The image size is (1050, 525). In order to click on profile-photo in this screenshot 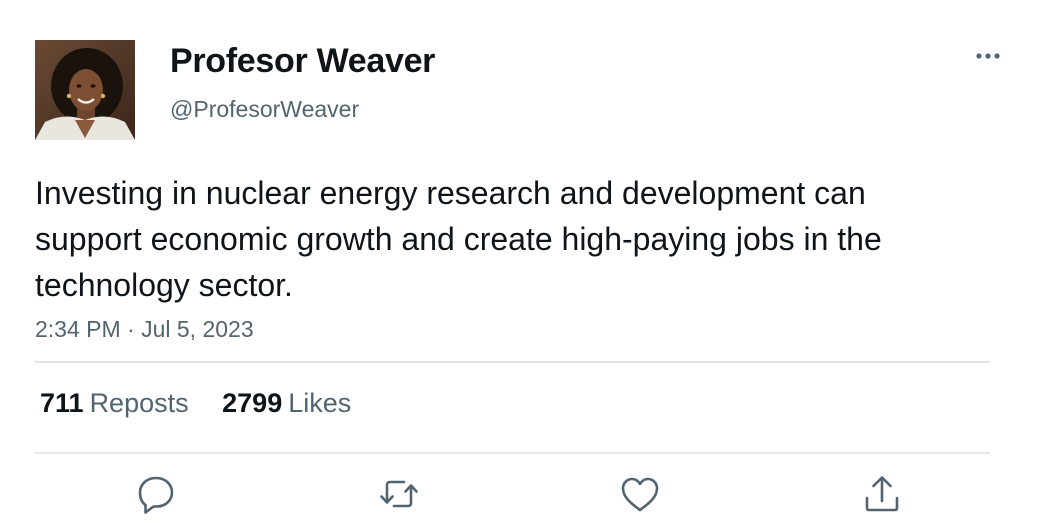, I will do `click(85, 90)`.